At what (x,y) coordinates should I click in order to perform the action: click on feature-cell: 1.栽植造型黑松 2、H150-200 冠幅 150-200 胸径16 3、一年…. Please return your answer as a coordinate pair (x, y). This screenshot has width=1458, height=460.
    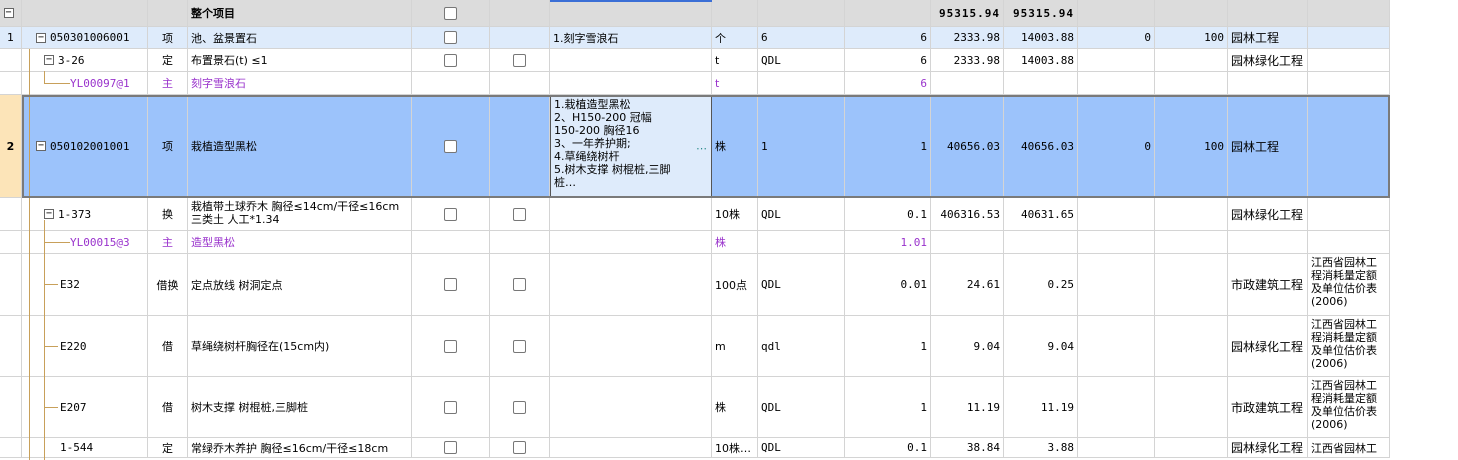
    Looking at the image, I should click on (631, 146).